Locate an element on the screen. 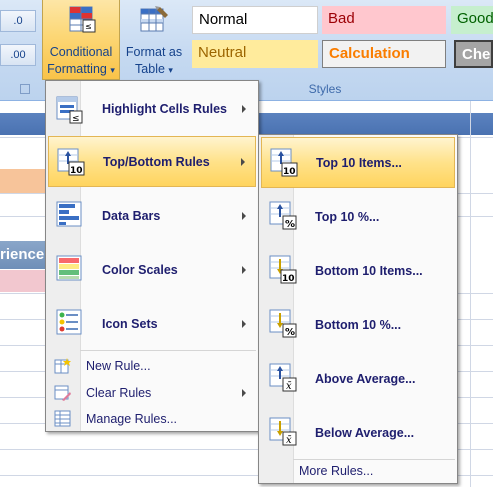 The image size is (493, 487). menu-separator is located at coordinates (168, 350).